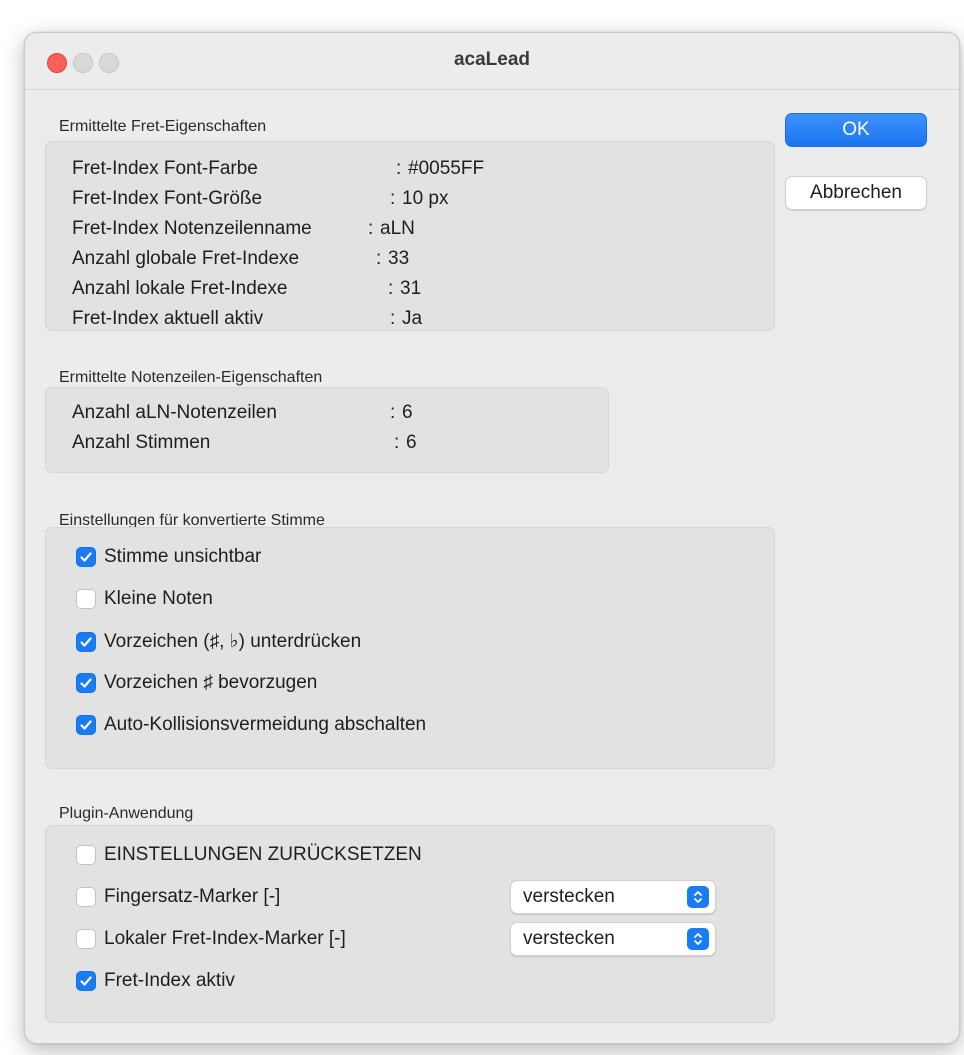 This screenshot has height=1055, width=964. I want to click on option-vorzeichen-unterdruecken: Vorzeichen (♯, ♭) unterdrücken, so click(218, 641).